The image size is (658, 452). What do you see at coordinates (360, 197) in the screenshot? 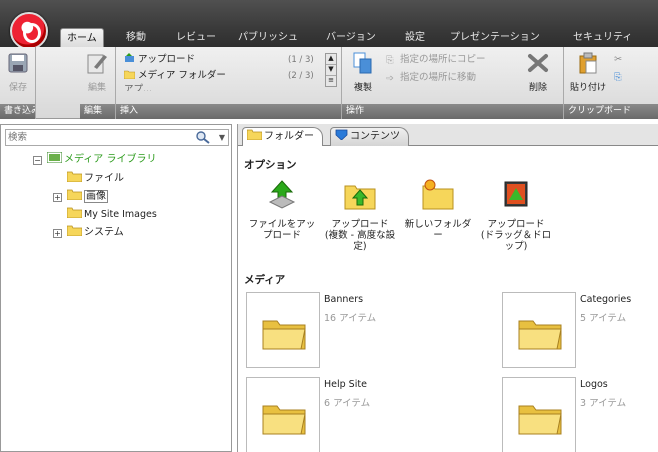
I see `upload-folder-icon` at bounding box center [360, 197].